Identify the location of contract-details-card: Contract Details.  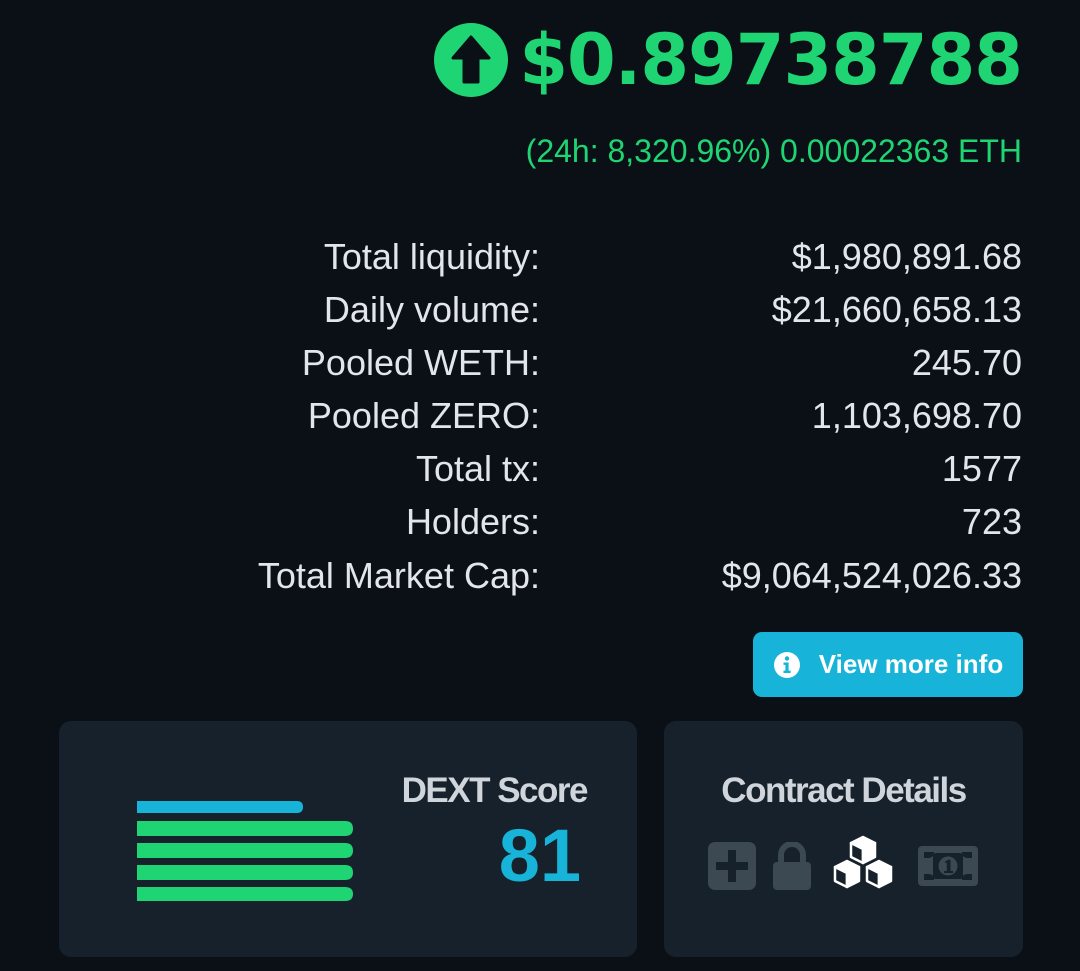
(843, 839).